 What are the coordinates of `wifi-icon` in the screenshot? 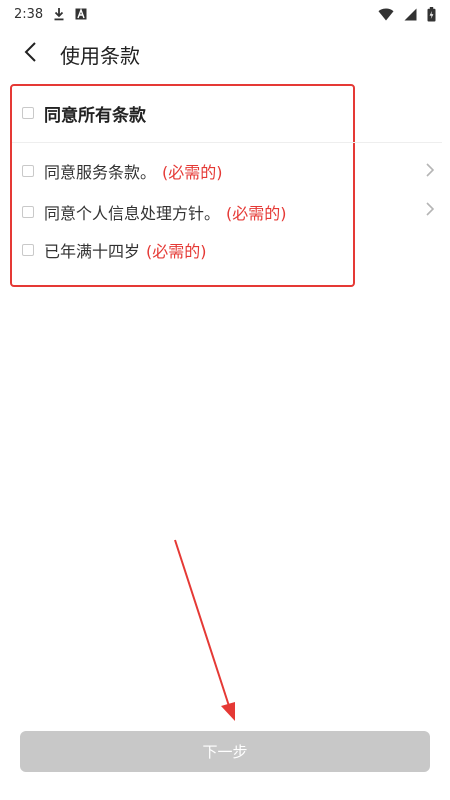 It's located at (386, 14).